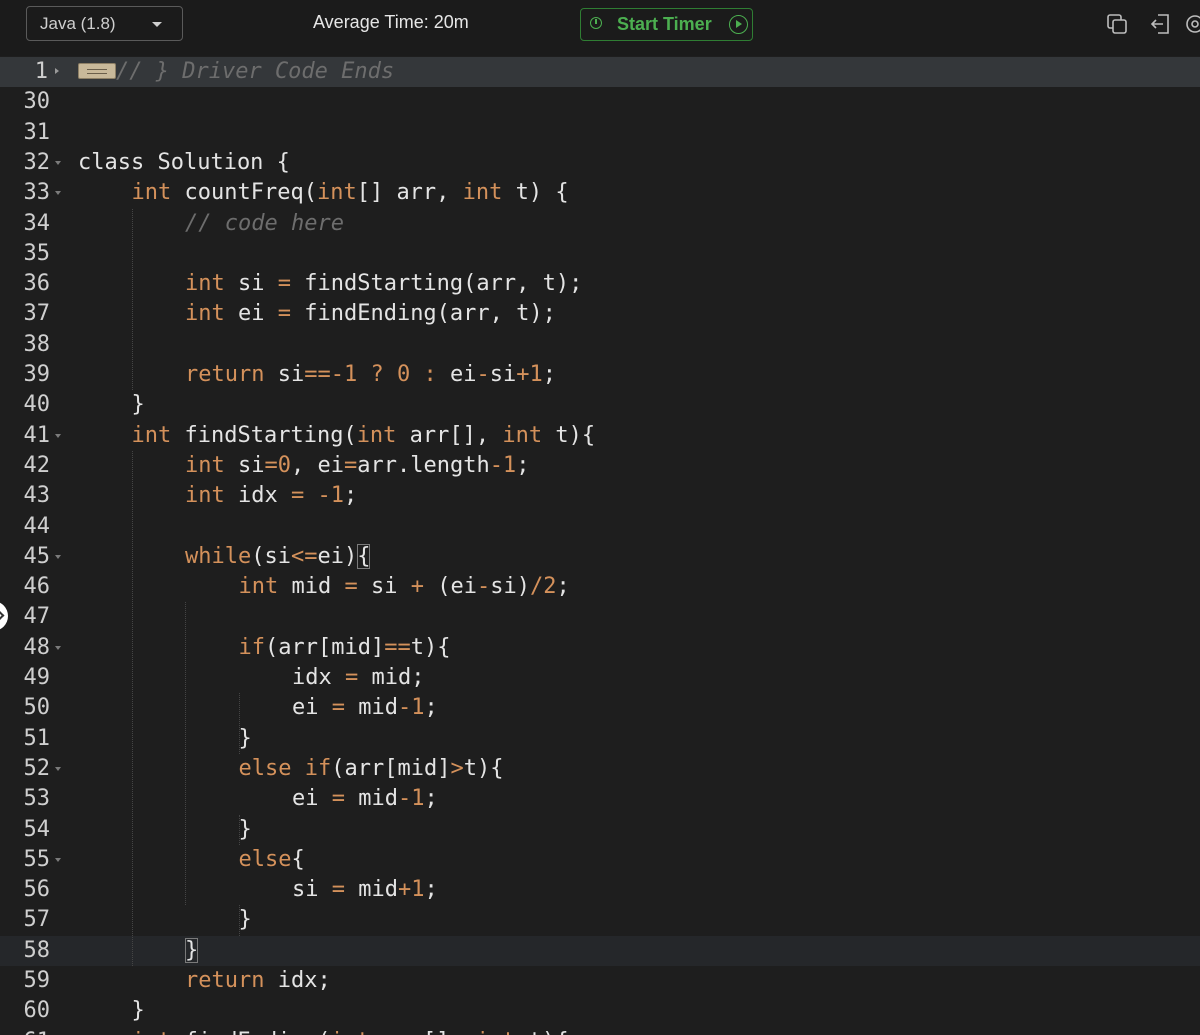 Image resolution: width=1200 pixels, height=1035 pixels. What do you see at coordinates (423, 314) in the screenshot?
I see `code-token: findEnding(arr, t);` at bounding box center [423, 314].